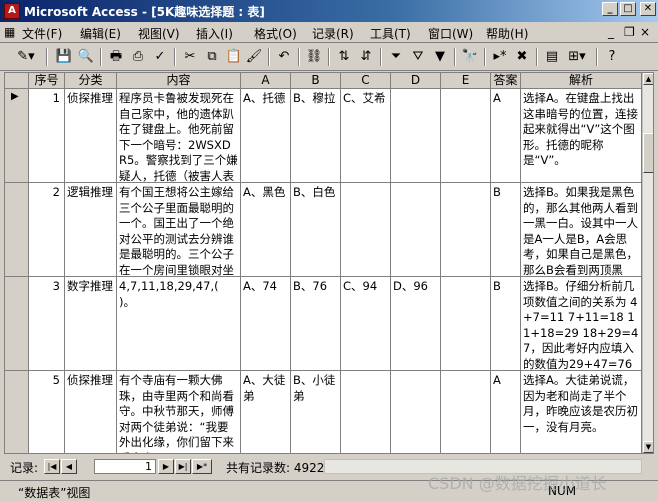  What do you see at coordinates (450, 33) in the screenshot?
I see `menu-window: 窗口(W)` at bounding box center [450, 33].